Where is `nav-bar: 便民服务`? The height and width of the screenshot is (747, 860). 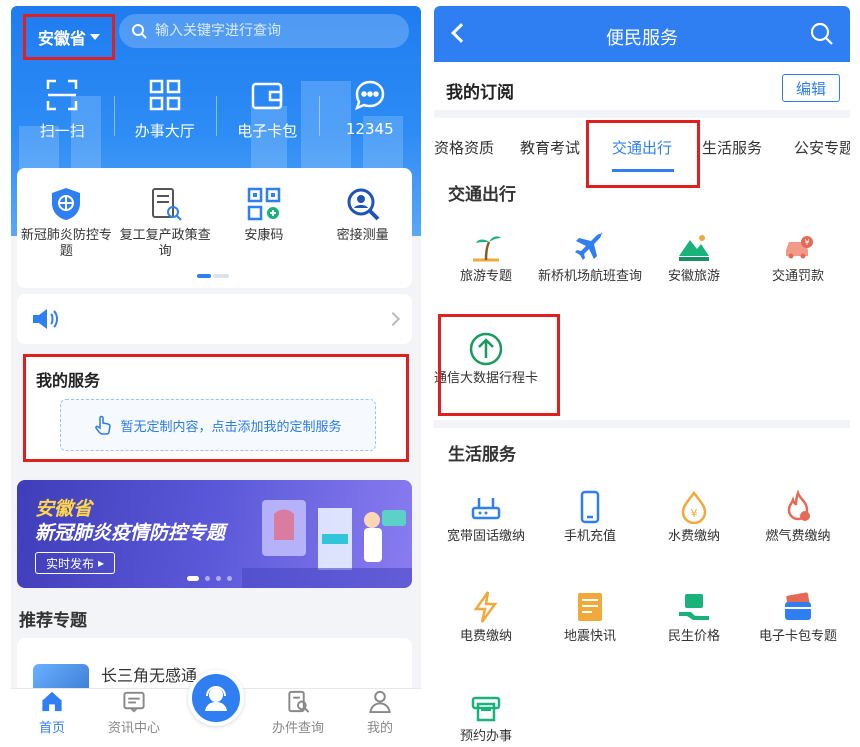 nav-bar: 便民服务 is located at coordinates (642, 34).